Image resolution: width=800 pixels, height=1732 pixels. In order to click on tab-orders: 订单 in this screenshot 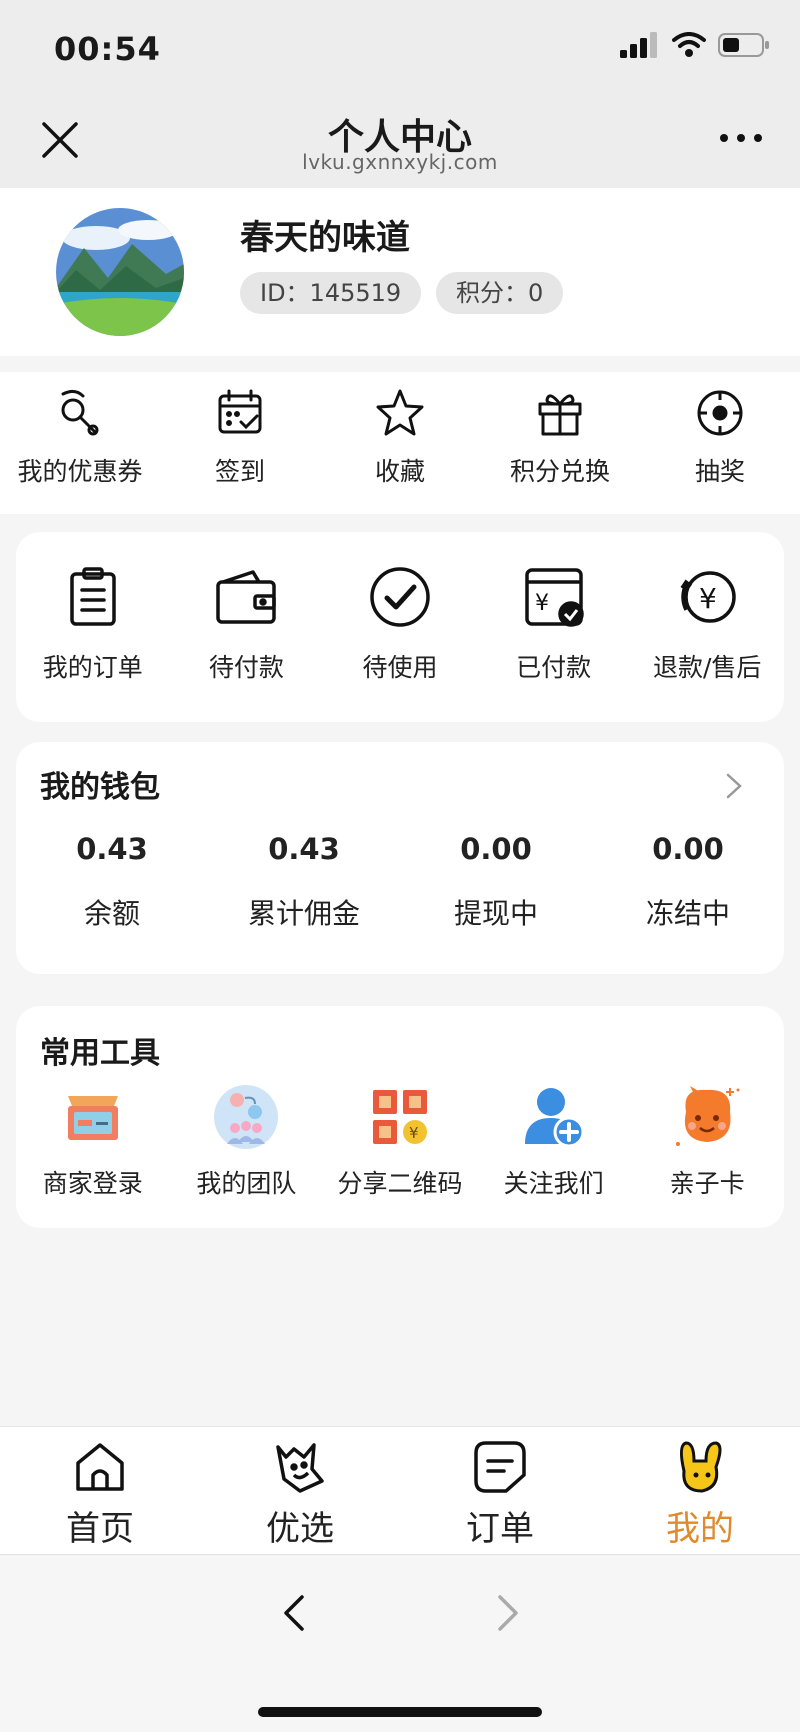, I will do `click(500, 1490)`.